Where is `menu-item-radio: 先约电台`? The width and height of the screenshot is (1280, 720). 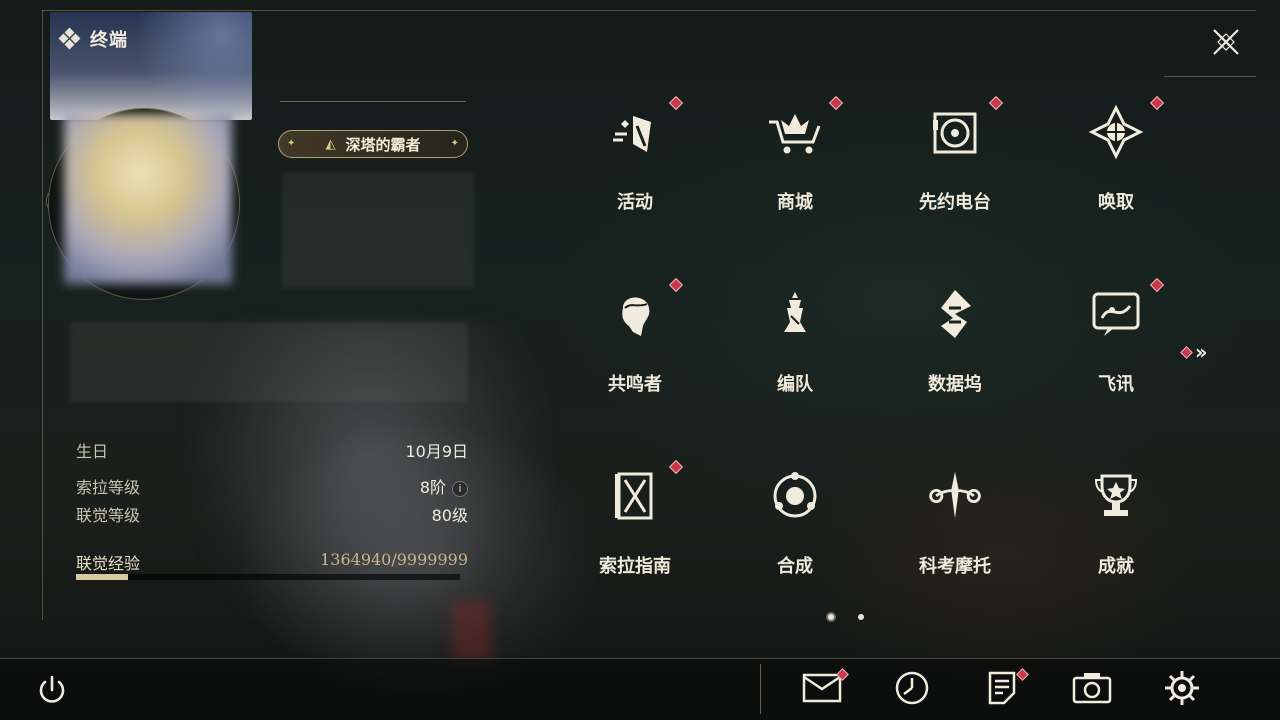
menu-item-radio: 先约电台 is located at coordinates (955, 160).